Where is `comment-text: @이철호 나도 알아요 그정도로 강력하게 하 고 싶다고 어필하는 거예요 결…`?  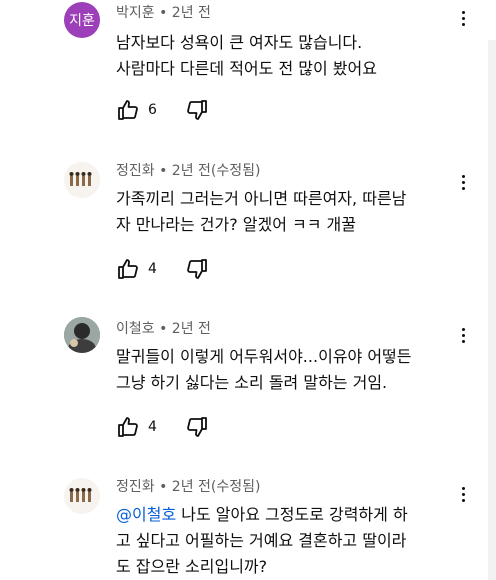
comment-text: @이철호 나도 알아요 그정도로 강력하게 하 고 싶다고 어필하는 거예요 결… is located at coordinates (286, 541).